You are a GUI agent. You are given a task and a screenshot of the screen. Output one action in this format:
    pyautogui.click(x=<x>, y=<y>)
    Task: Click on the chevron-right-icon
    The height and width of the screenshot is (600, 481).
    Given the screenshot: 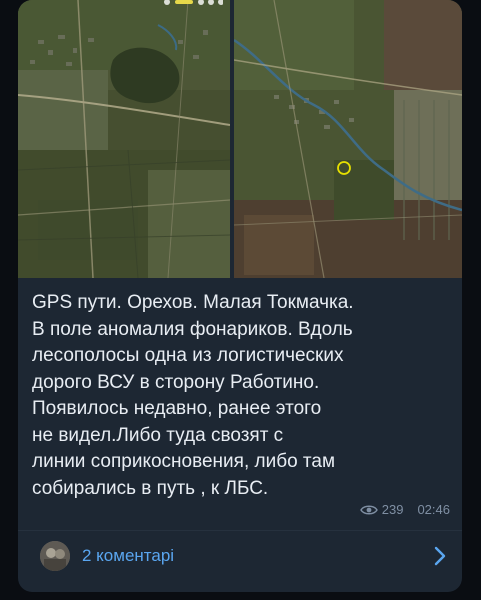 What is the action you would take?
    pyautogui.click(x=440, y=556)
    